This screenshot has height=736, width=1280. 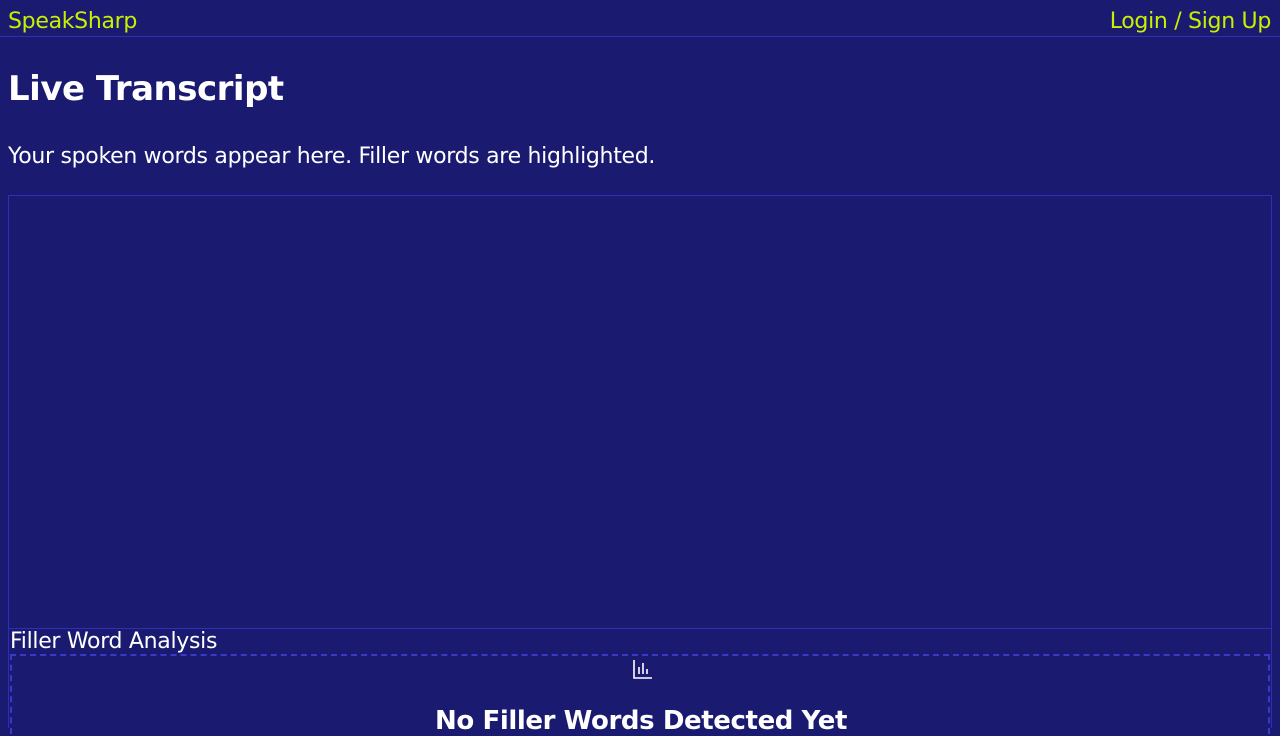 What do you see at coordinates (641, 721) in the screenshot?
I see `empty-state-heading: No Filler Words Detected Yet` at bounding box center [641, 721].